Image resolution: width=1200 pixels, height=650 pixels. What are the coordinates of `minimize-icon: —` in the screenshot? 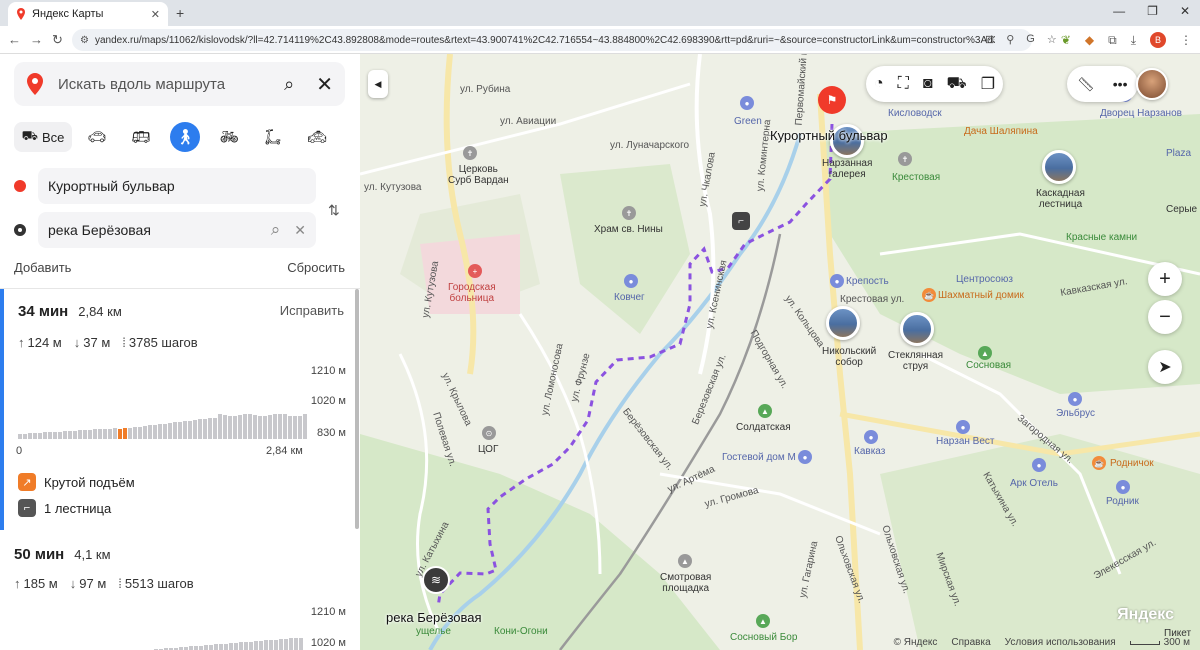 It's located at (1119, 11).